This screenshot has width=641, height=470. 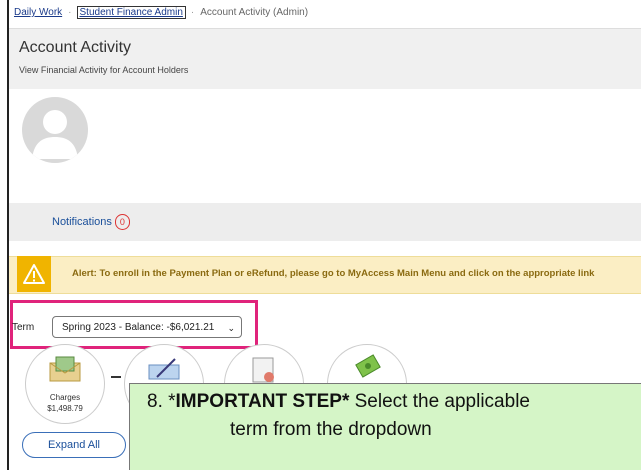 What do you see at coordinates (254, 12) in the screenshot?
I see `breadcrumb-current: Account Activity (Admin)` at bounding box center [254, 12].